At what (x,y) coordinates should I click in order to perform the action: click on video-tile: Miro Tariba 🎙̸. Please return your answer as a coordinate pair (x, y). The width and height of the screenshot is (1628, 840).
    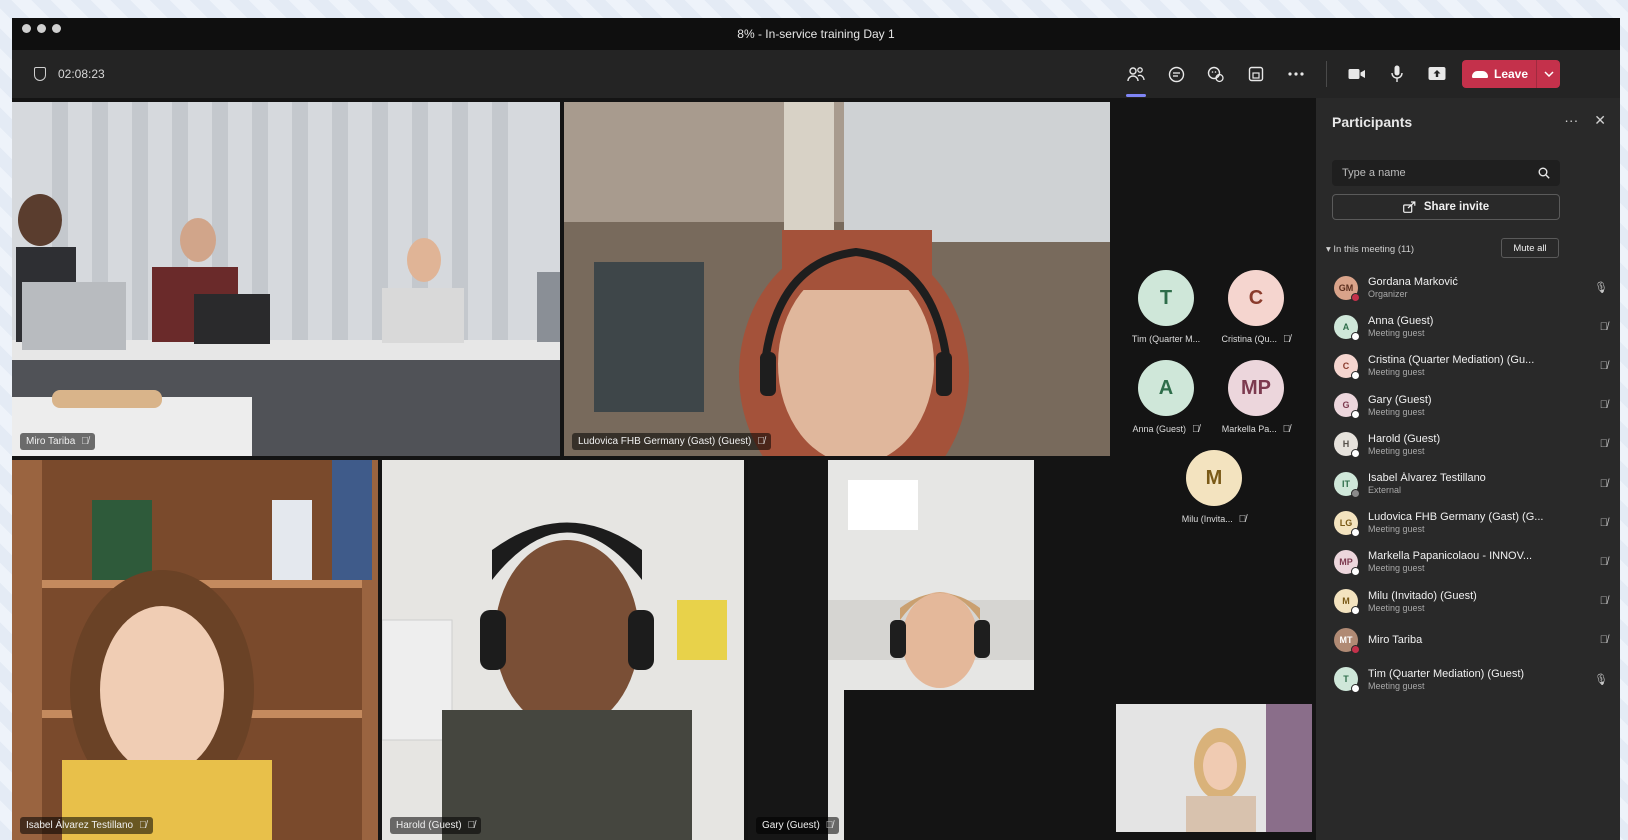
    Looking at the image, I should click on (286, 279).